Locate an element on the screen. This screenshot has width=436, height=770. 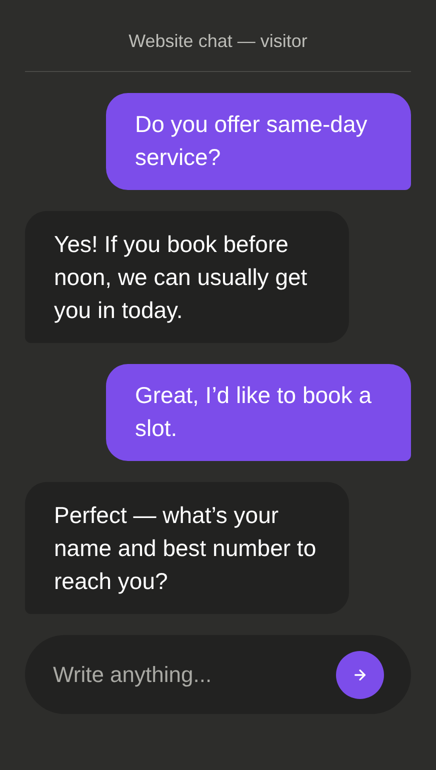
received-message-bubble: Yes! If you book before noon, we can usually get you in today. is located at coordinates (187, 277).